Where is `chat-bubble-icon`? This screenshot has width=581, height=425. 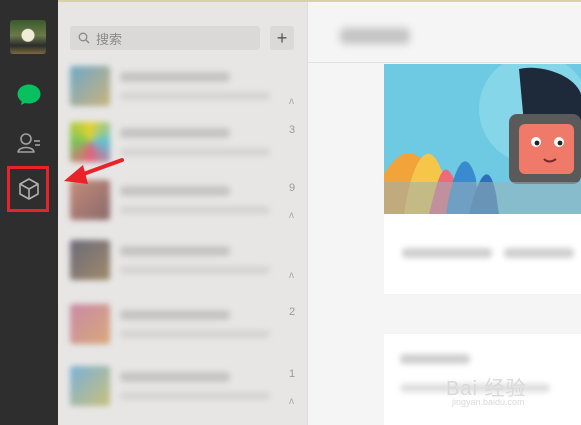
chat-bubble-icon is located at coordinates (29, 94).